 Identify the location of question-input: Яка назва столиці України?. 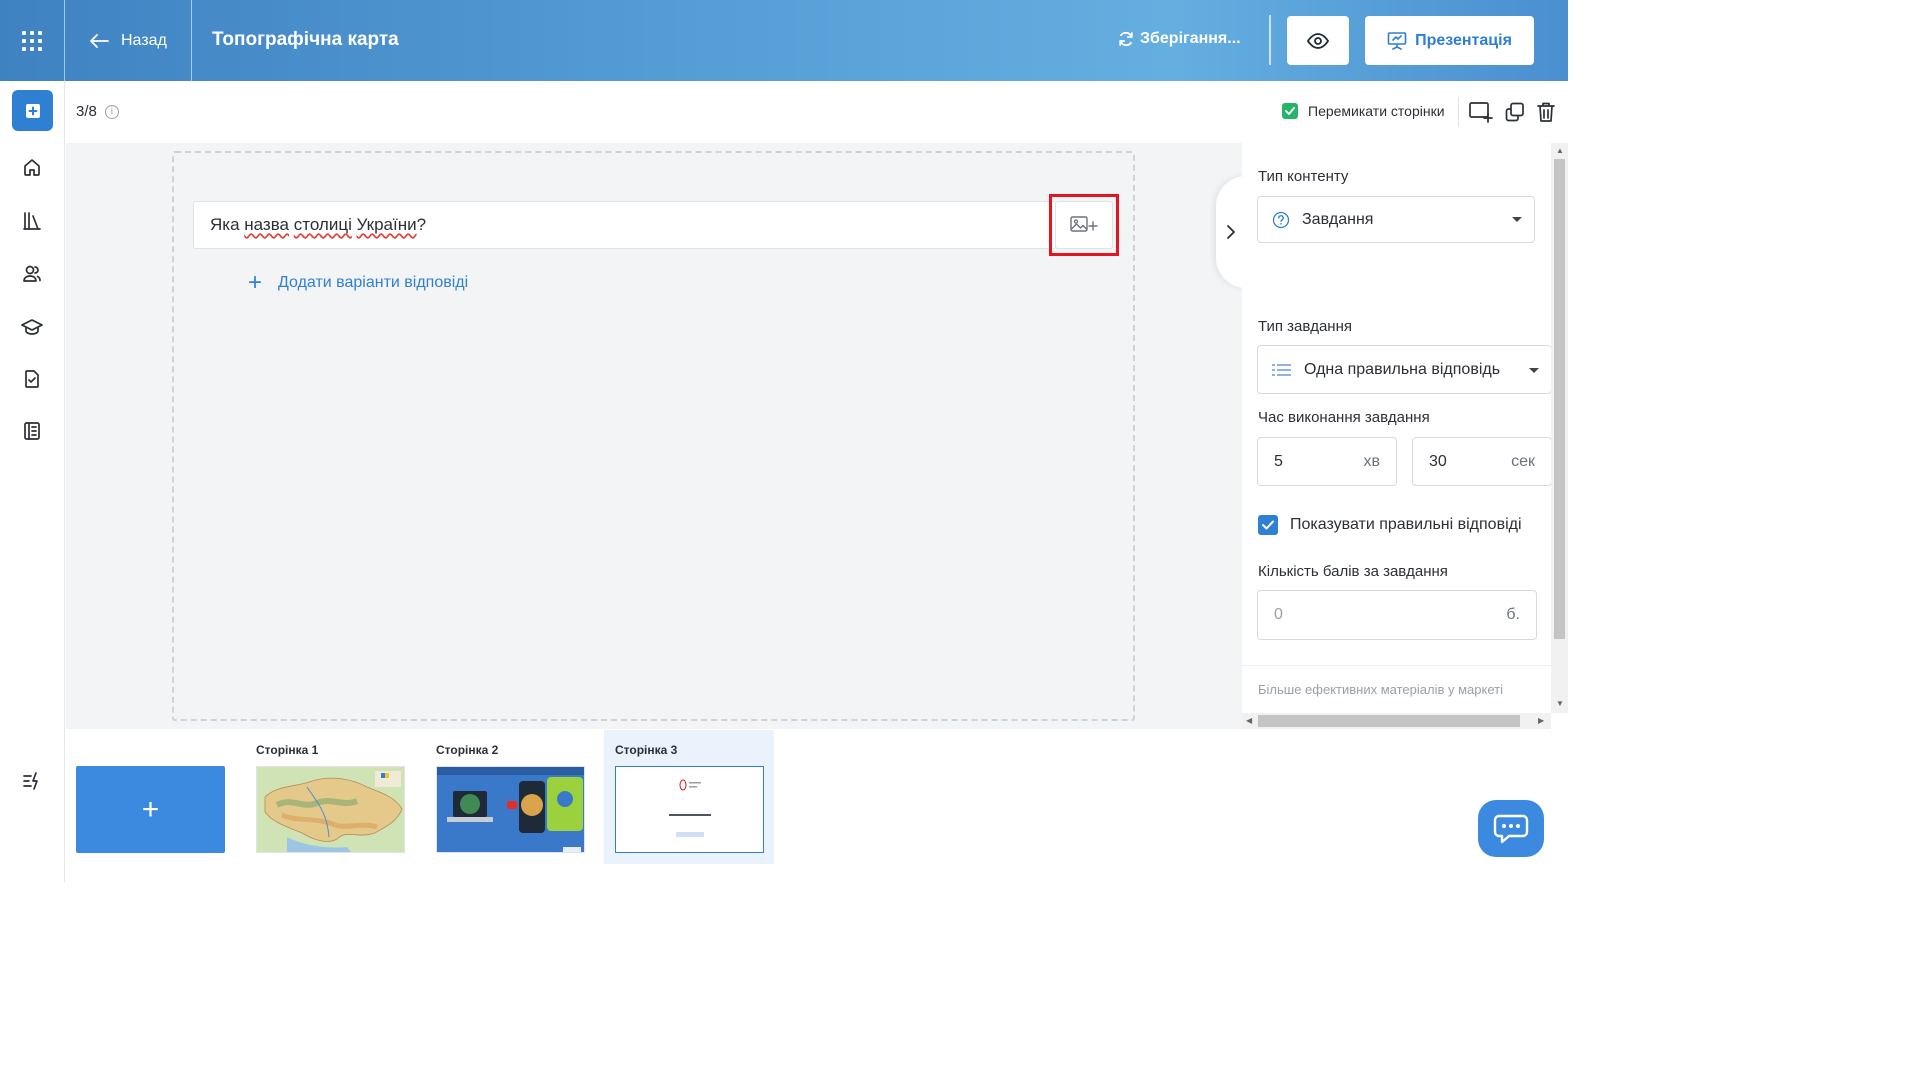
(624, 225).